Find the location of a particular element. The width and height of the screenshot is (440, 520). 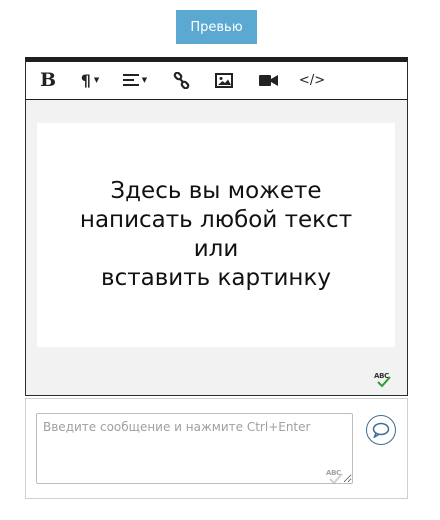

video-camera-icon is located at coordinates (268, 80).